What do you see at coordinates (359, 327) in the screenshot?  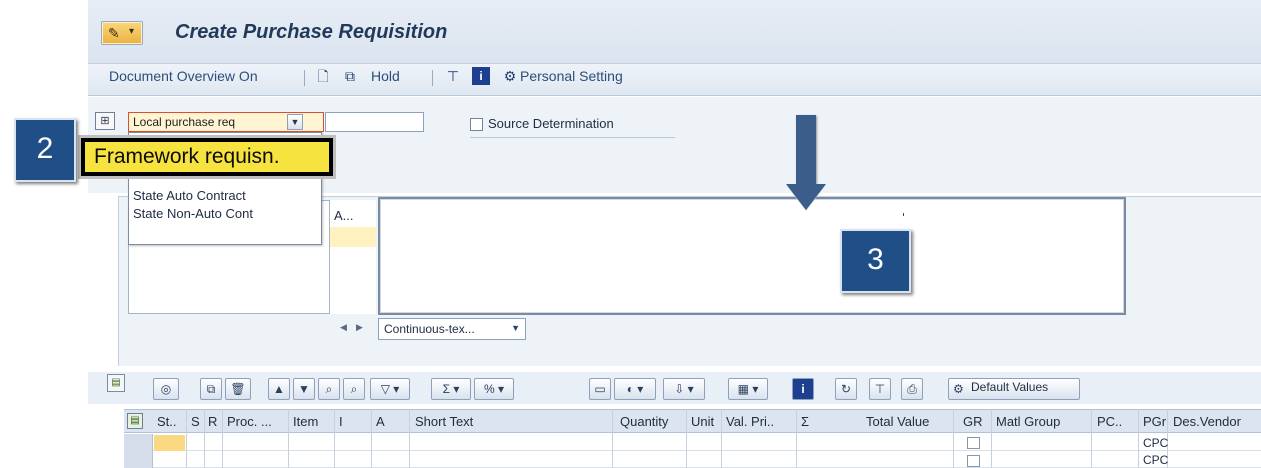 I see `scroll-right-icon: ▶` at bounding box center [359, 327].